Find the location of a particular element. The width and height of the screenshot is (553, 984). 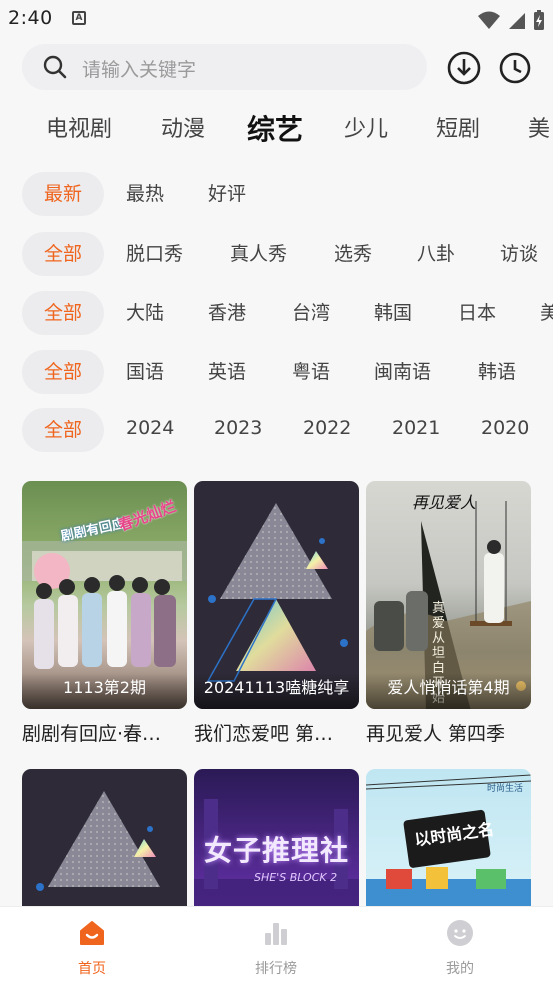

filter-sort-latest: 最新 is located at coordinates (63, 194).